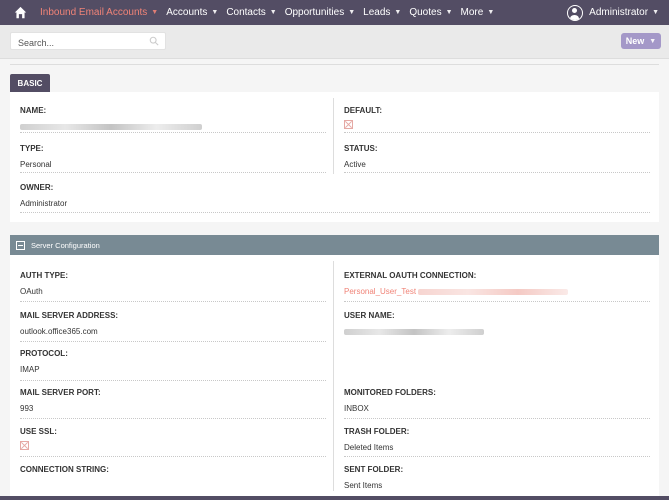 The height and width of the screenshot is (500, 669). Describe the element at coordinates (44, 195) in the screenshot. I see `owner-field: OWNER: Administrator` at that location.